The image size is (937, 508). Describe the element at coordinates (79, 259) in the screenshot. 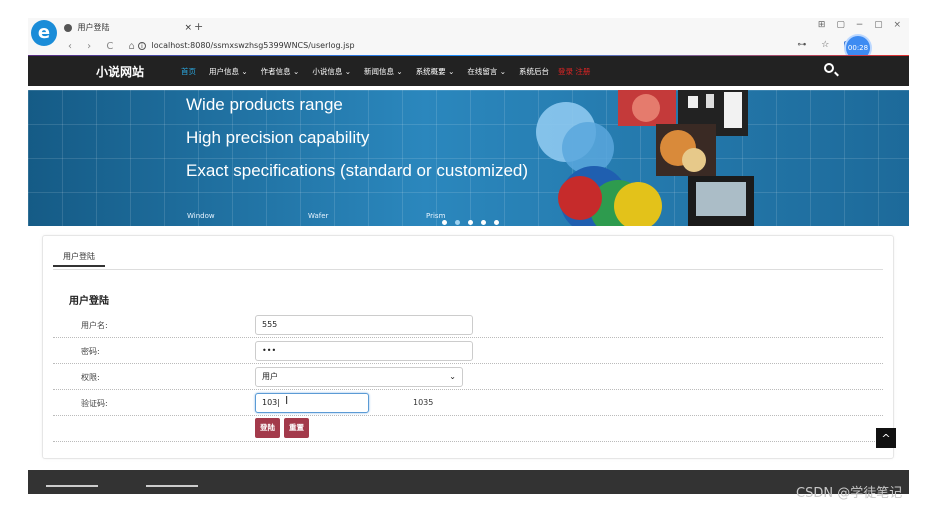

I see `tab-user-login: 用户登陆` at that location.